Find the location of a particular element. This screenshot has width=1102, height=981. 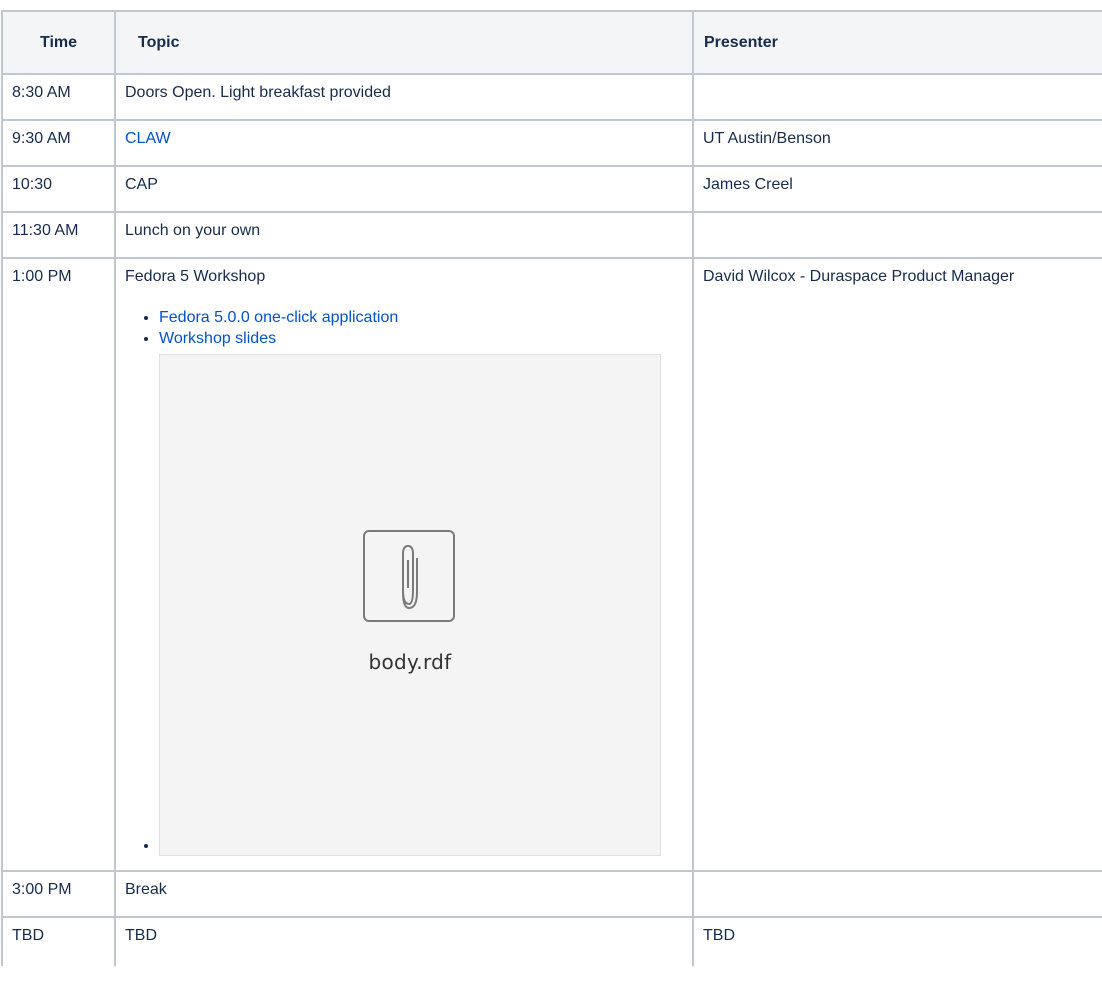

list-item: Fedora 5.0.0 one-click application is located at coordinates (421, 317).